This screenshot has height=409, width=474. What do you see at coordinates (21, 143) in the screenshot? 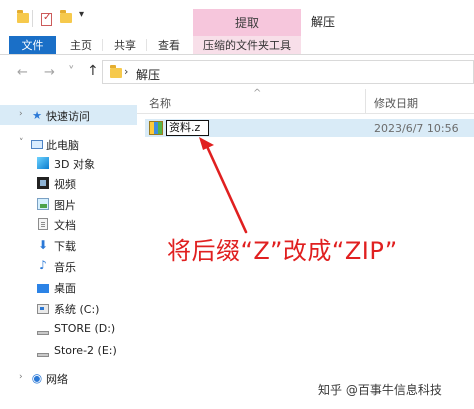
I see `chevron-down-icon: ˅` at bounding box center [21, 143].